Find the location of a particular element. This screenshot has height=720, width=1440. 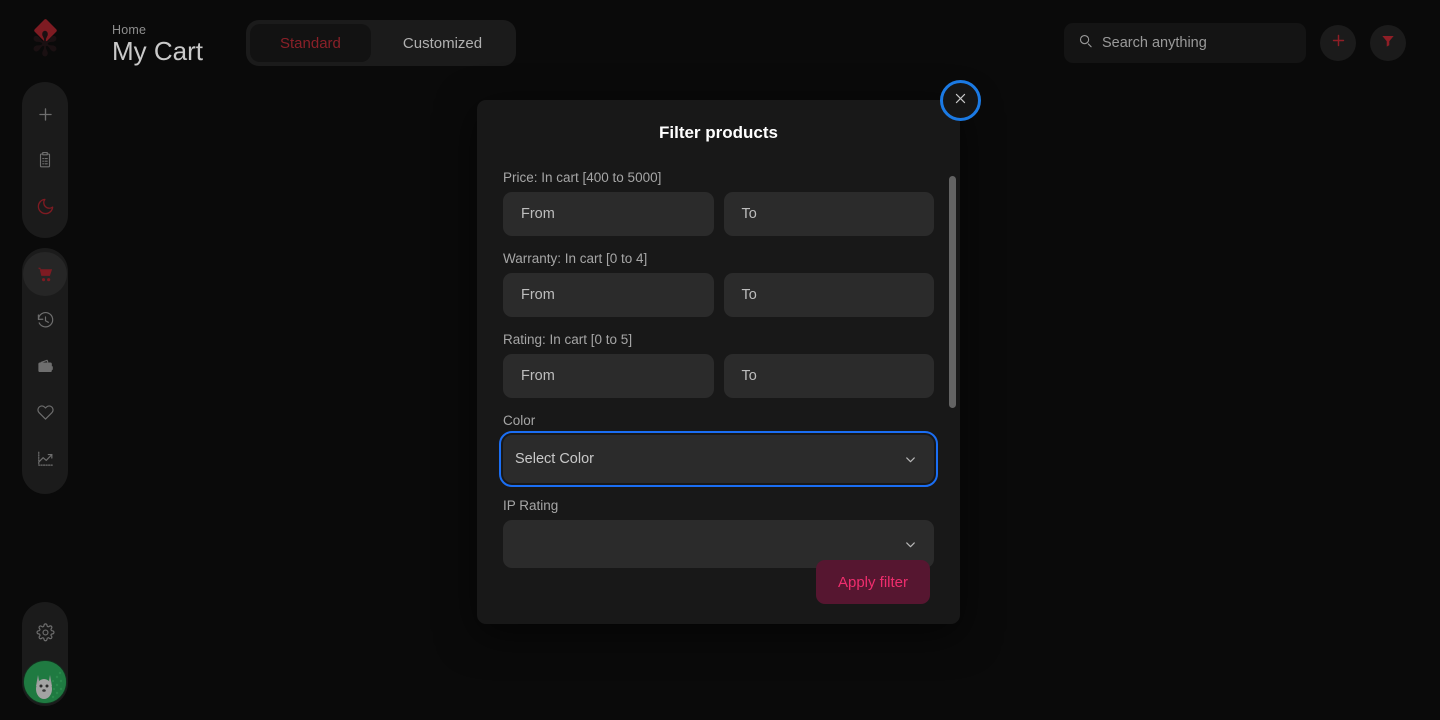

apply-filter-button: Apply filter is located at coordinates (872, 582).